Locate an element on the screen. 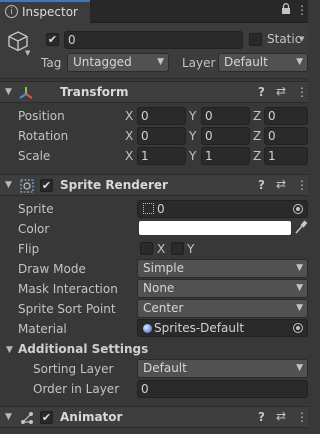 The height and width of the screenshot is (434, 320). material-sphere-icon is located at coordinates (147, 328).